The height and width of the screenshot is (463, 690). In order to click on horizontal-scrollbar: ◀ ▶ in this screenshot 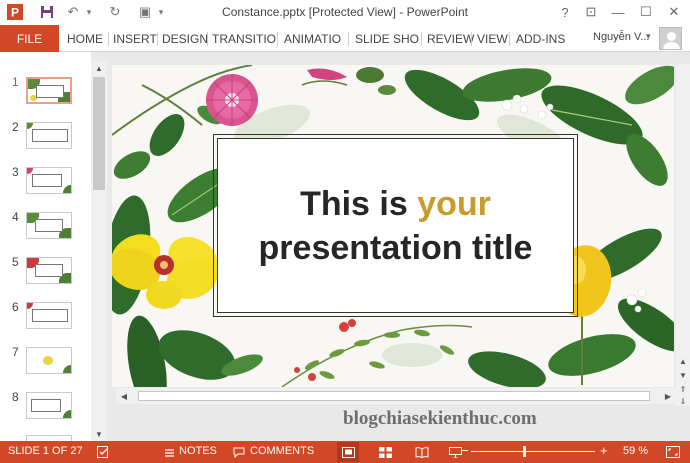, I will do `click(396, 396)`.